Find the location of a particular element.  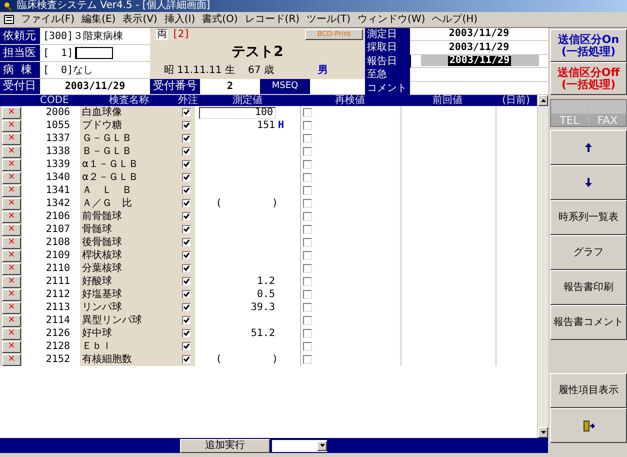

exit-button is located at coordinates (588, 425).